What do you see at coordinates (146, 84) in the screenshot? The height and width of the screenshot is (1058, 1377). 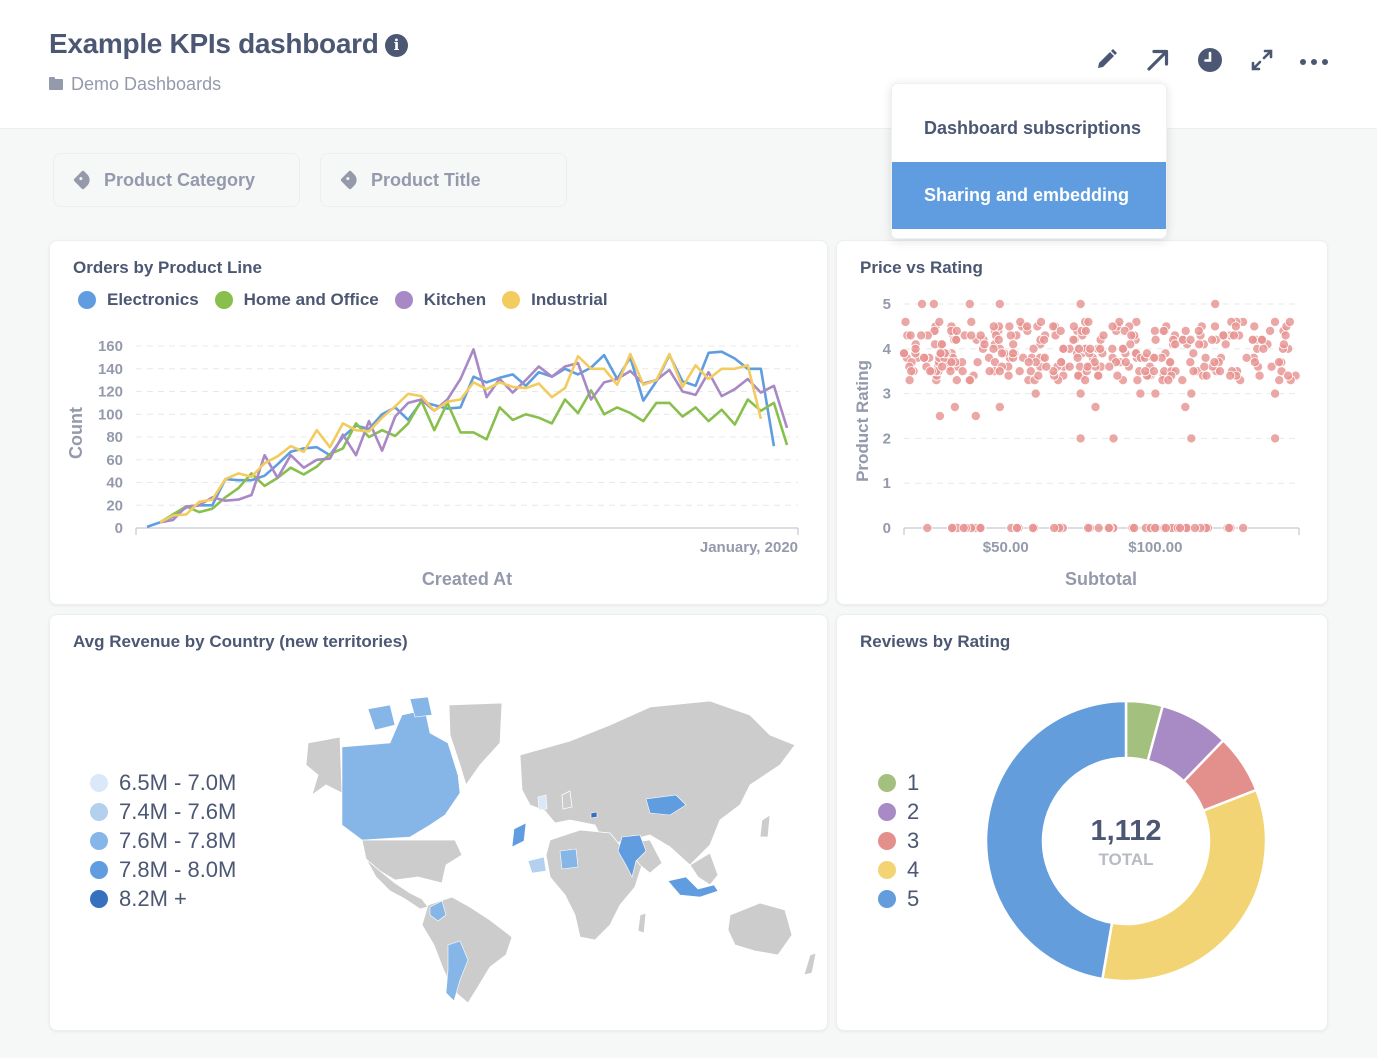 I see `collection-link: Demo Dashboards` at bounding box center [146, 84].